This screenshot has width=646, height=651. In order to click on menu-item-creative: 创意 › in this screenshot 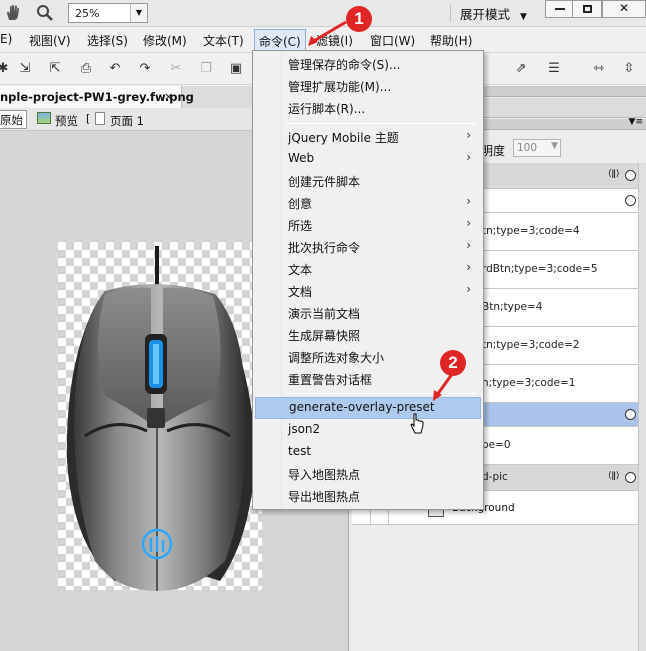, I will do `click(368, 203)`.